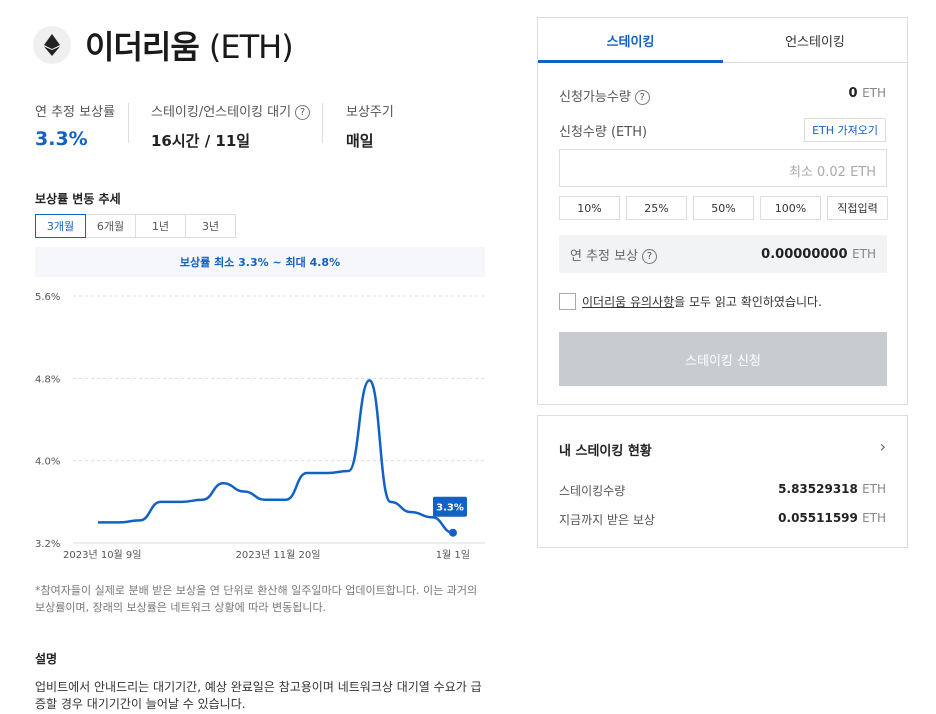  Describe the element at coordinates (723, 254) in the screenshot. I see `estimated-reward-box: 연 추정 보상? 0.00000000 ETH` at that location.